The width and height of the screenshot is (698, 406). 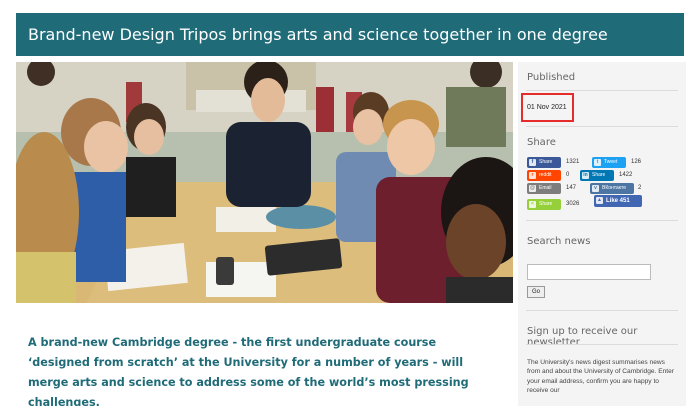 I want to click on facebook-icon: f, so click(x=532, y=162).